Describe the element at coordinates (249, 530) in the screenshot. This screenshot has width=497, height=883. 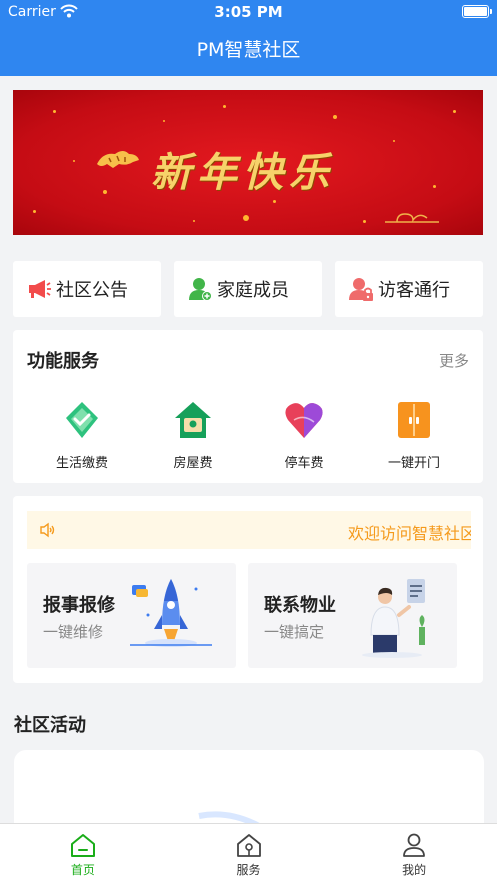
I see `notice-bar: 欢迎访问智慧社区` at that location.